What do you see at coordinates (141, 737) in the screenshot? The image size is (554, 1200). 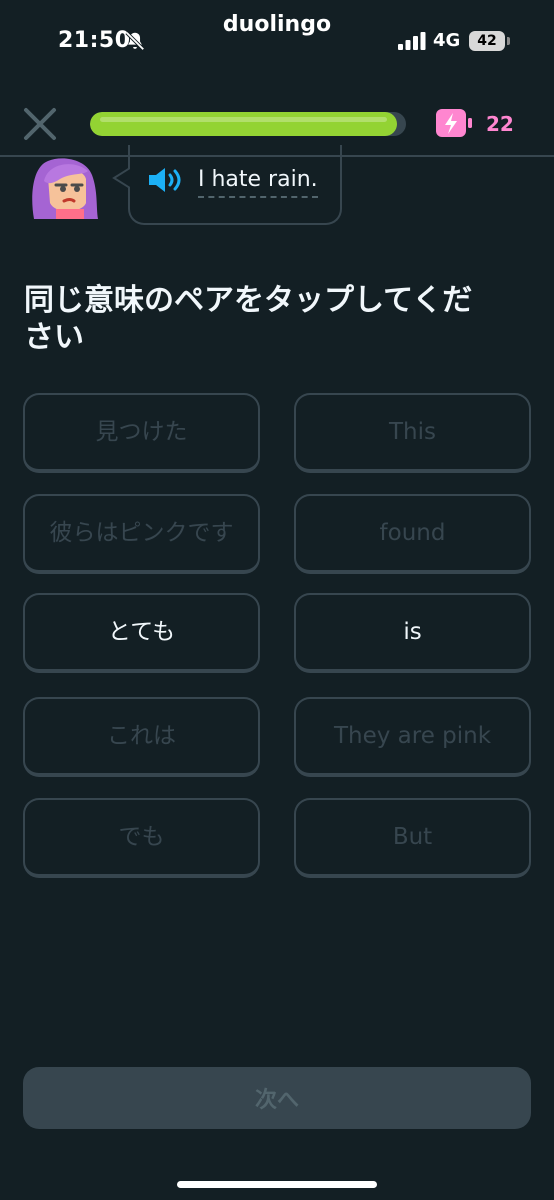 I see `pair-left-4: これは` at bounding box center [141, 737].